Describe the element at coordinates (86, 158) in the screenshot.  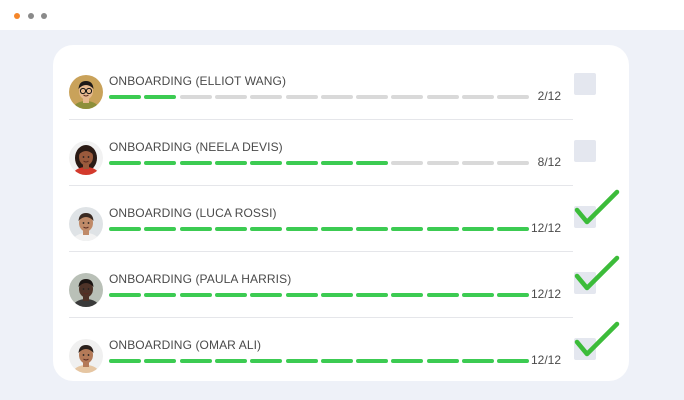
I see `person-avatar-neela` at that location.